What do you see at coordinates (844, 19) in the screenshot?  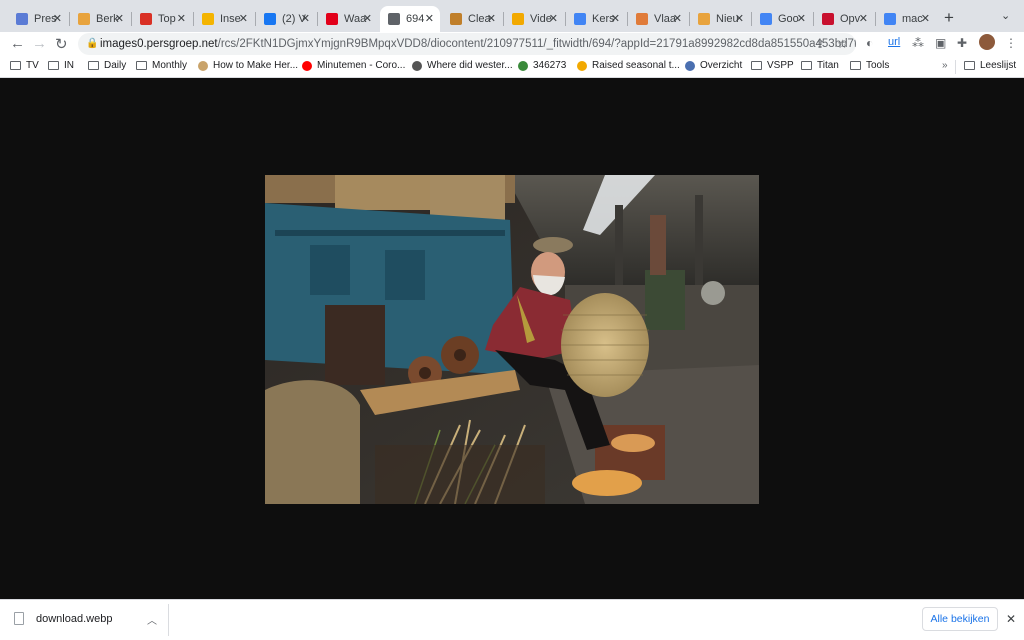 I see `tab-13: Opv ✕` at bounding box center [844, 19].